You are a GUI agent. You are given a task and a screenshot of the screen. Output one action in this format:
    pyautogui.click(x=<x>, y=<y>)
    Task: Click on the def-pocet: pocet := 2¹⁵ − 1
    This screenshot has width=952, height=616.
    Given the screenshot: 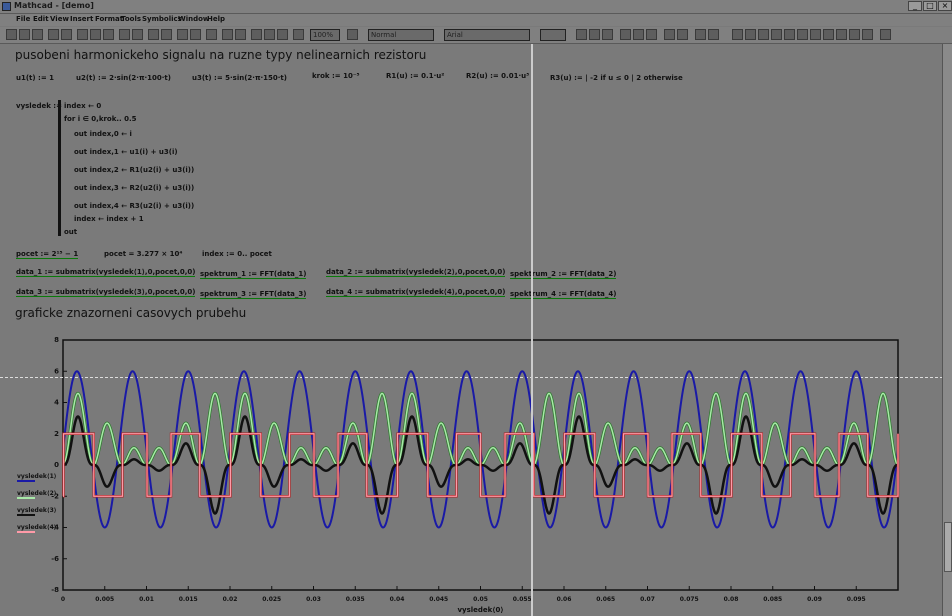 What is the action you would take?
    pyautogui.click(x=47, y=254)
    